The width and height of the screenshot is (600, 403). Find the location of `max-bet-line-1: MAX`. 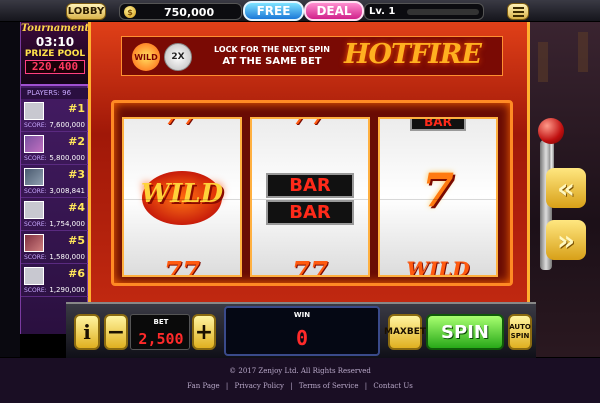

max-bet-line-1: MAX is located at coordinates (395, 331).